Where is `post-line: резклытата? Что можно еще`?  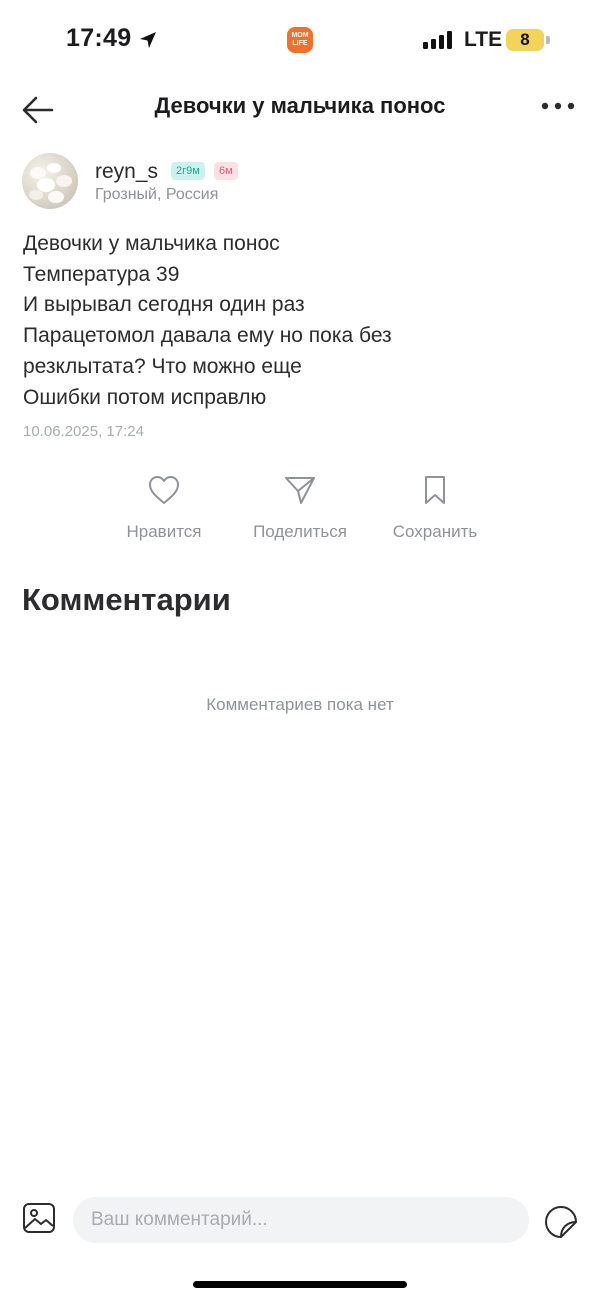 post-line: резклытата? Что можно еще is located at coordinates (162, 366).